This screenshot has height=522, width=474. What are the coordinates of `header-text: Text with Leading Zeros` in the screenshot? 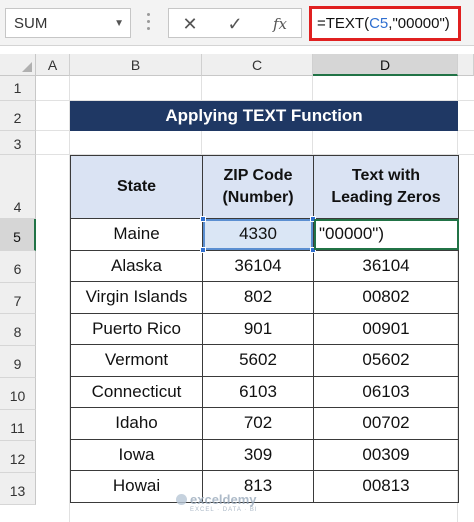 It's located at (386, 187).